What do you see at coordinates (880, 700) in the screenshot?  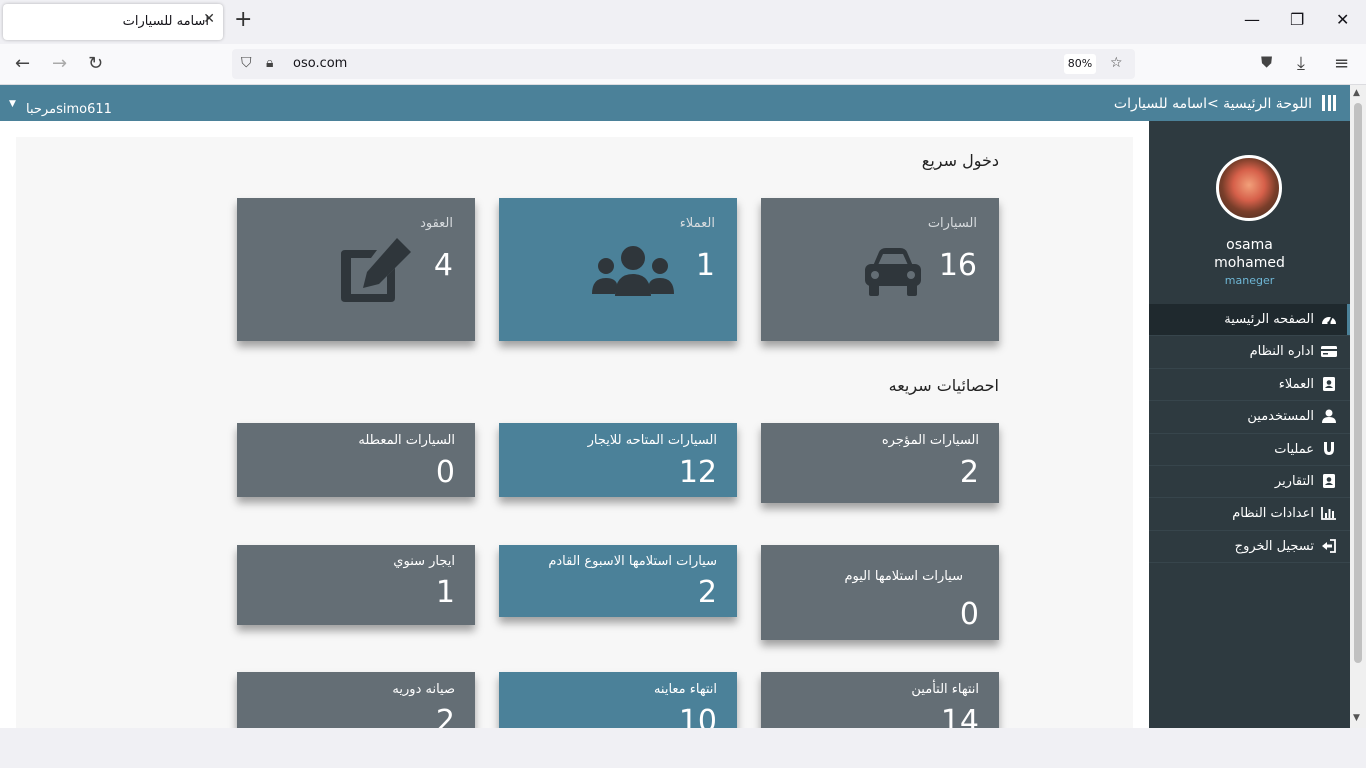 I see `insurance-expiry-card: انتهاء التأمين 14` at bounding box center [880, 700].